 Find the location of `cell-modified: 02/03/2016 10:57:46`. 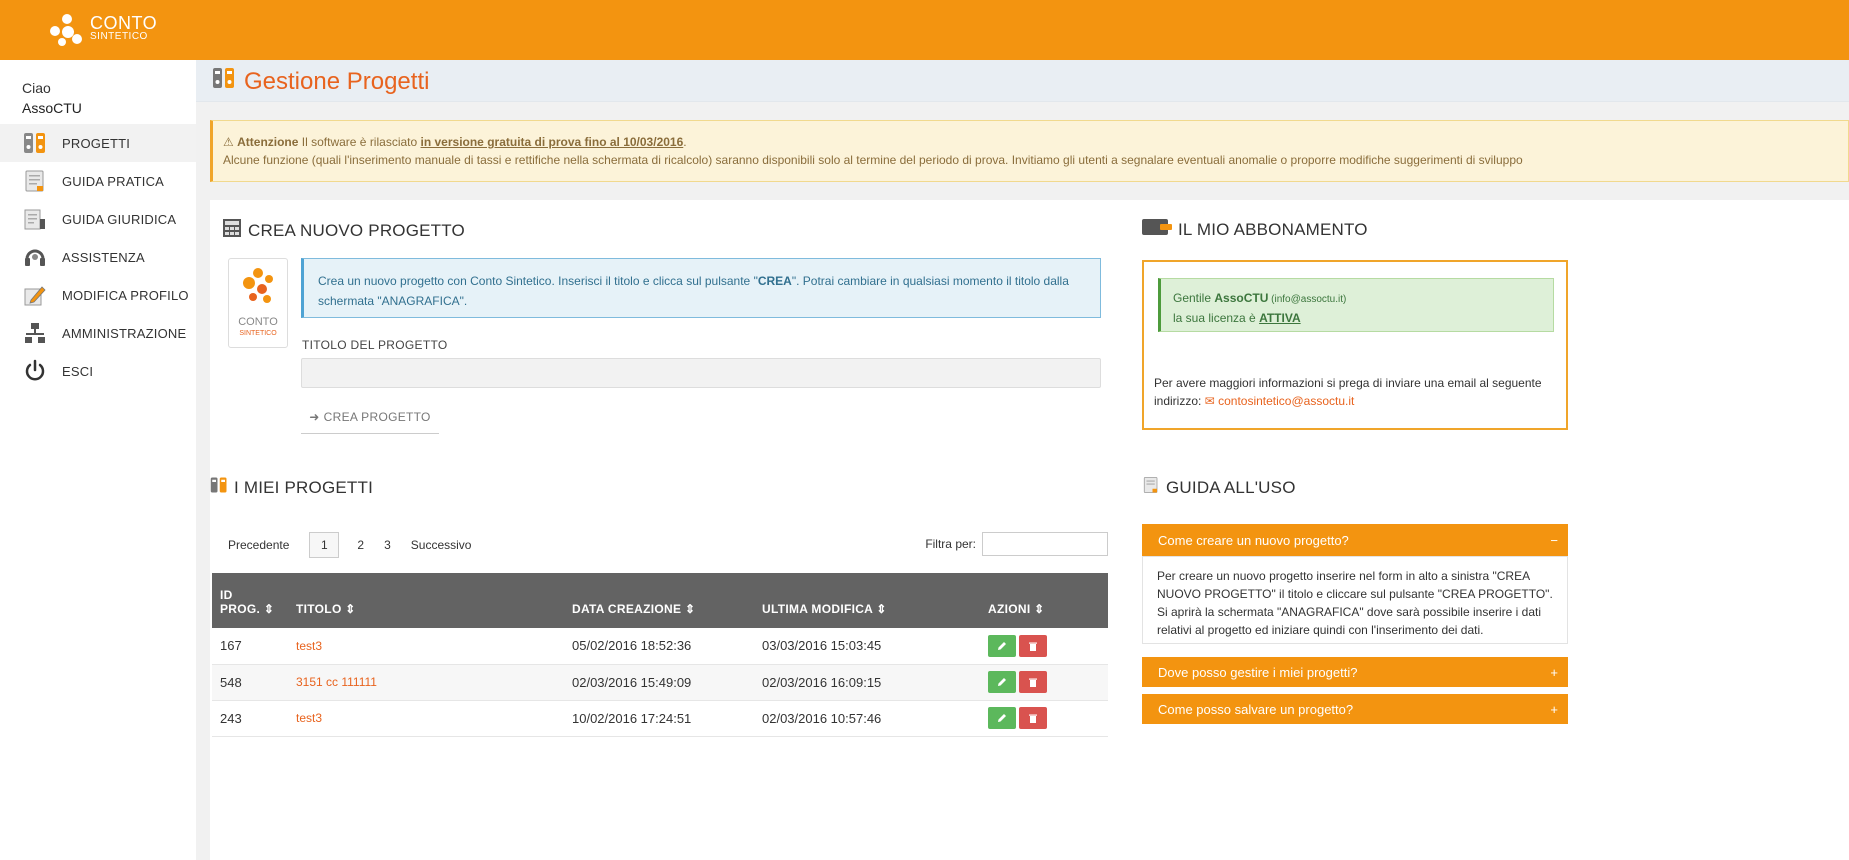

cell-modified: 02/03/2016 10:57:46 is located at coordinates (867, 718).